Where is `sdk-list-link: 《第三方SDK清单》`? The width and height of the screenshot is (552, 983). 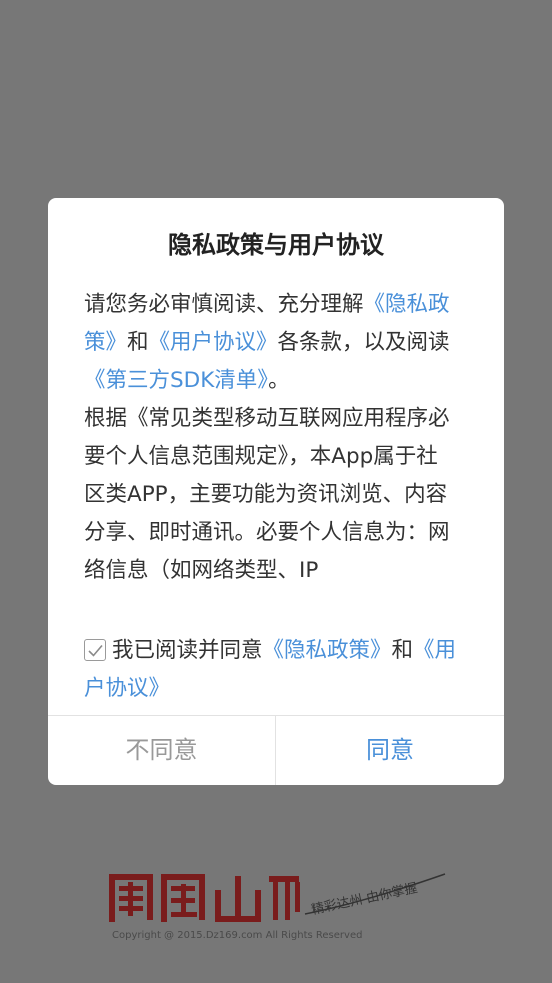 sdk-list-link: 《第三方SDK清单》 is located at coordinates (176, 380).